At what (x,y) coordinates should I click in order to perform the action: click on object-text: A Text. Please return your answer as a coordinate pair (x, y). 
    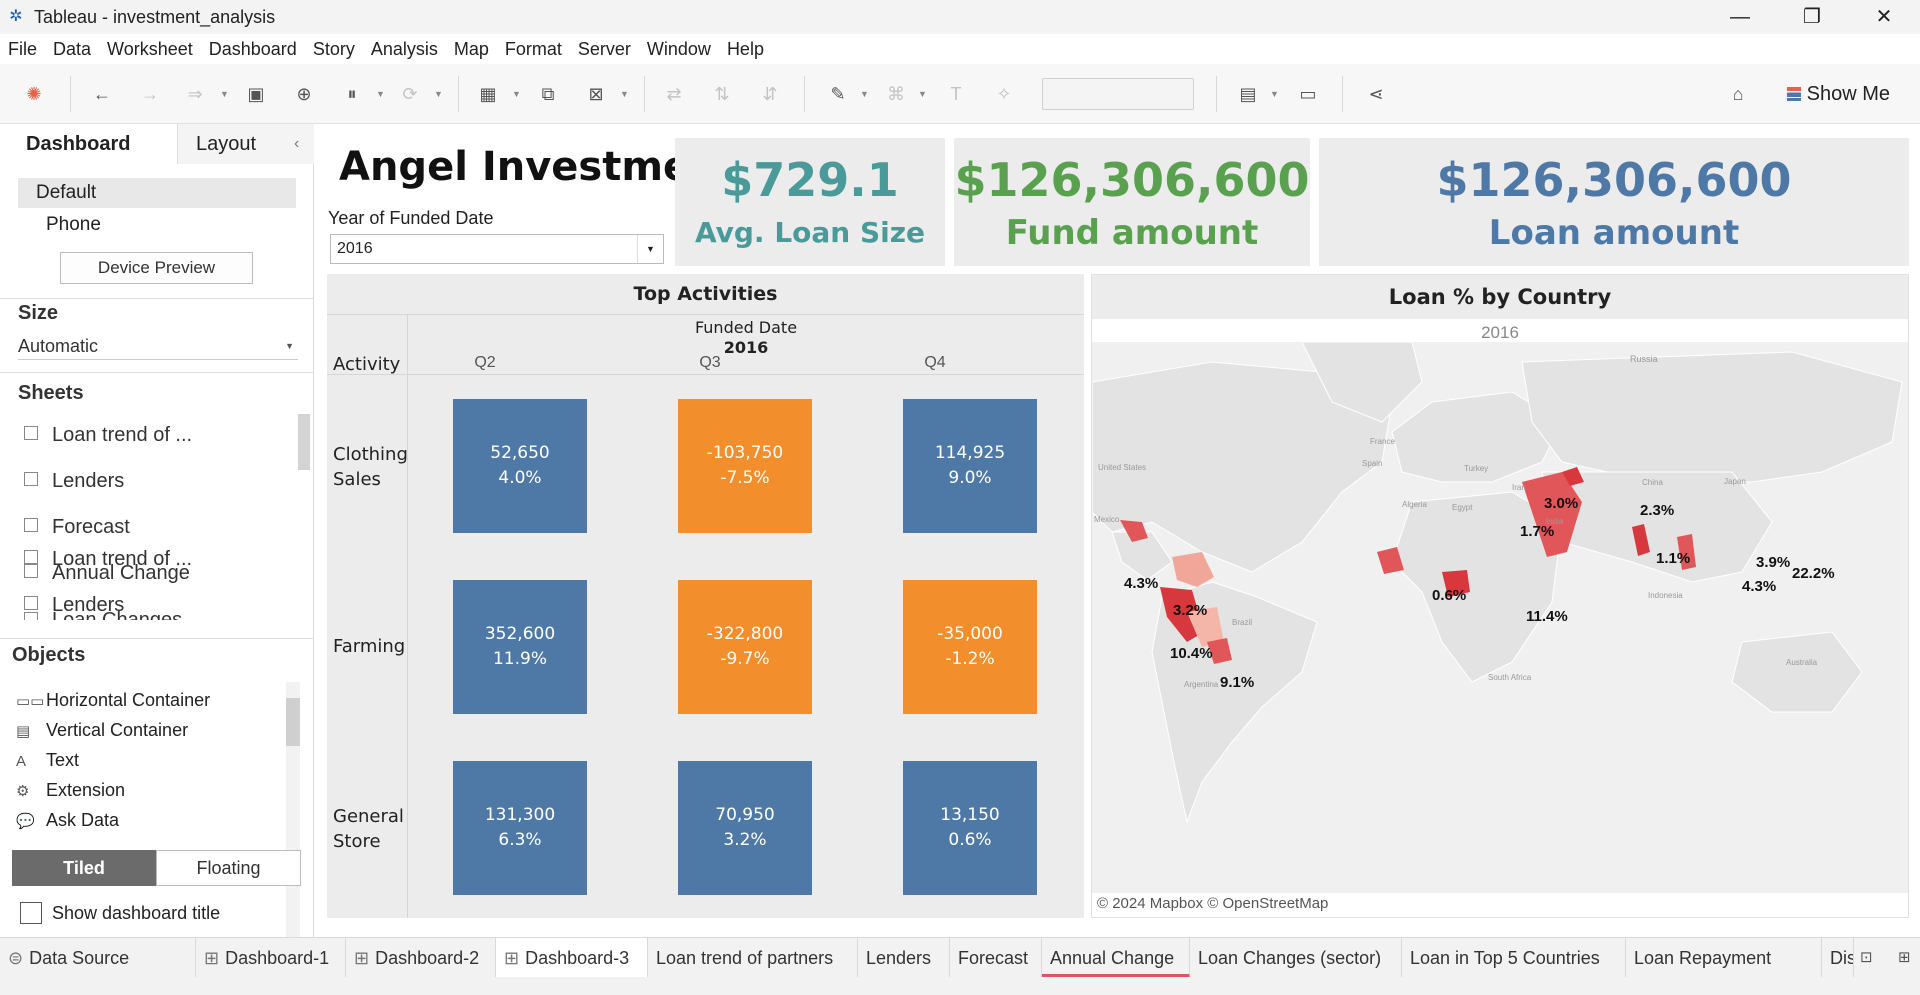
    Looking at the image, I should click on (47, 760).